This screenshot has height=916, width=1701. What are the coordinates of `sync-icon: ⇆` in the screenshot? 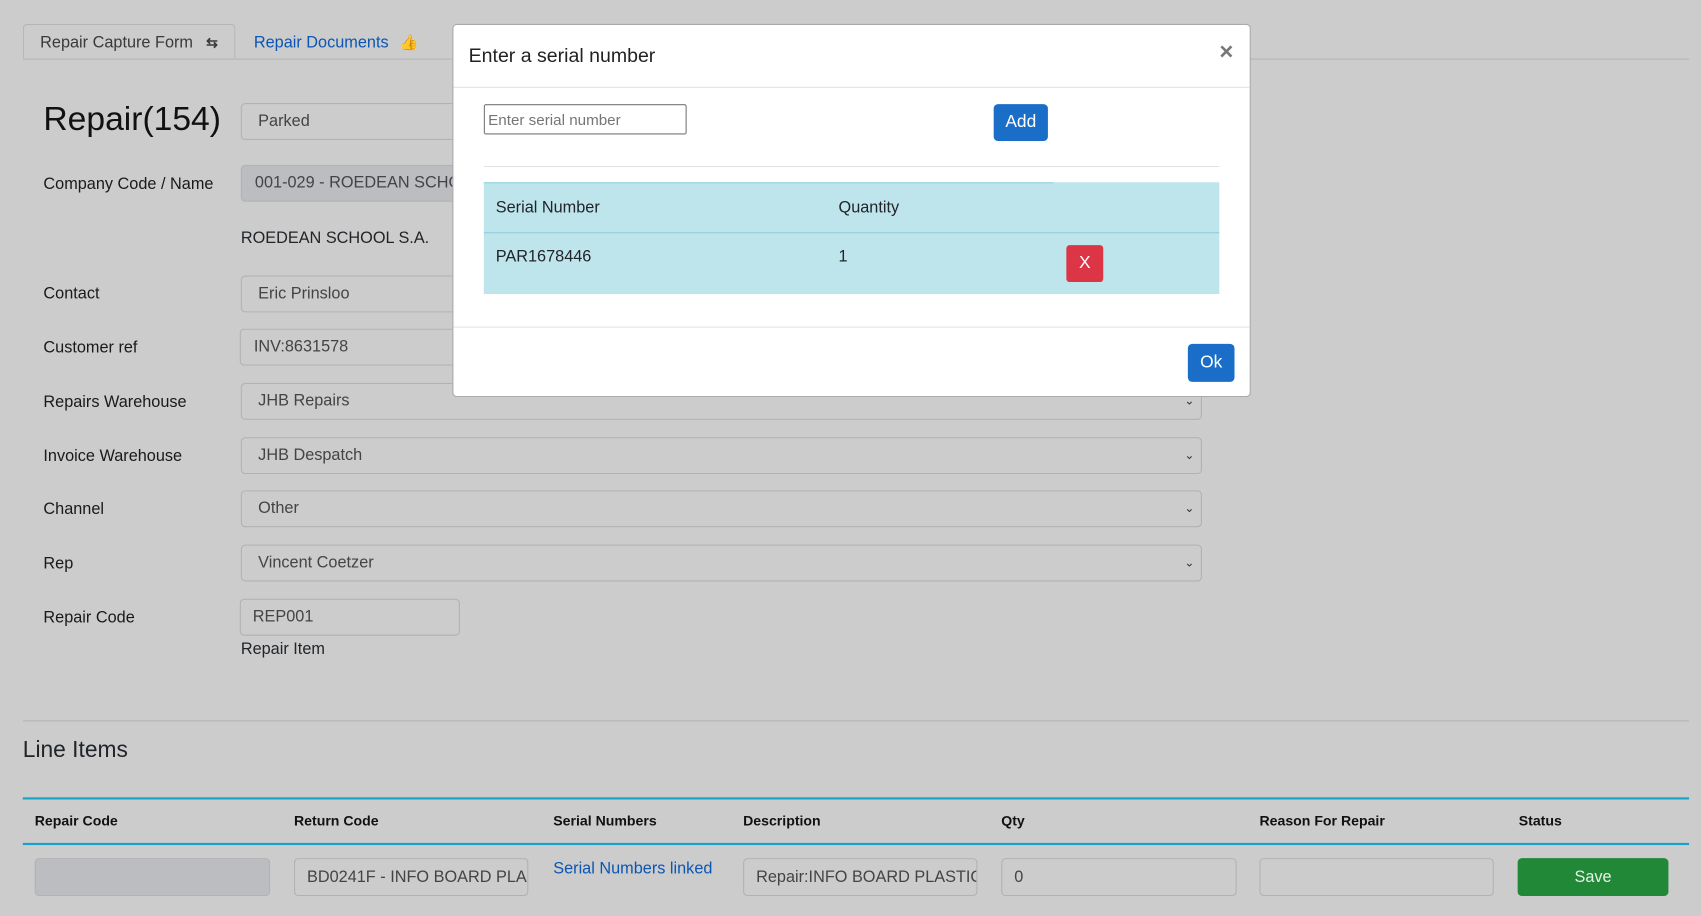 It's located at (212, 42).